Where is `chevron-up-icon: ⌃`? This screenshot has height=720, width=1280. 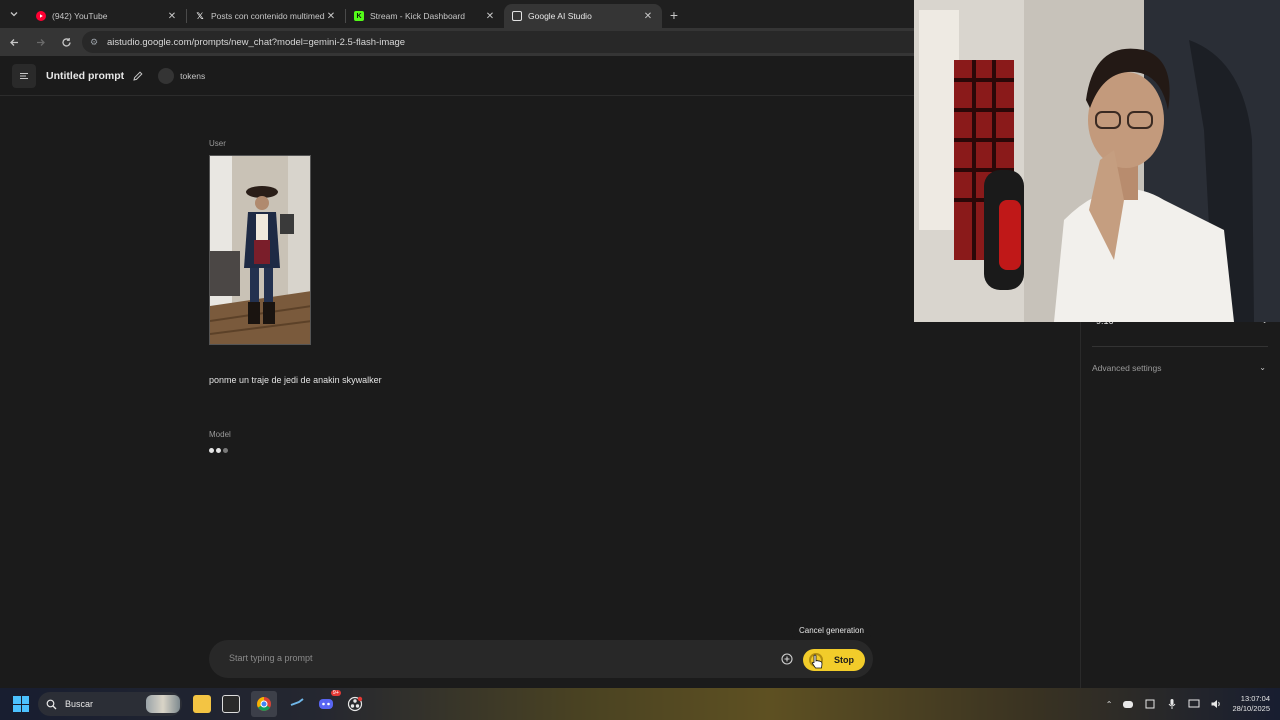 chevron-up-icon: ⌃ is located at coordinates (1109, 704).